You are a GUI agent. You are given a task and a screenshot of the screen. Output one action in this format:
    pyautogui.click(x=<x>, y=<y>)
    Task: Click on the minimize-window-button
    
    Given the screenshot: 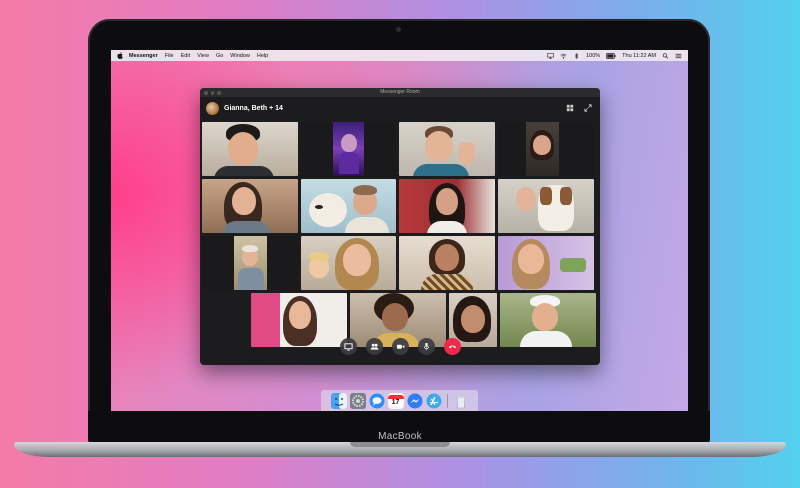 What is the action you would take?
    pyautogui.click(x=212, y=93)
    